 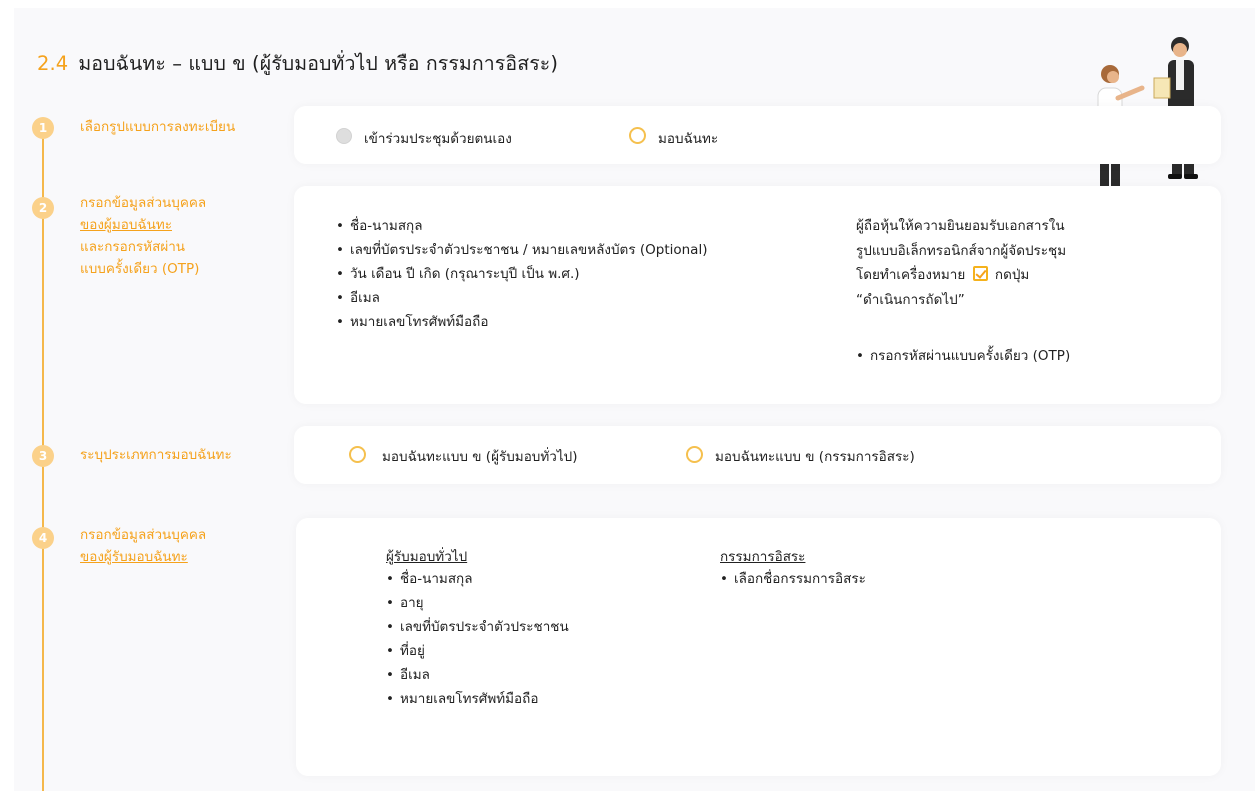 What do you see at coordinates (43, 208) in the screenshot?
I see `step-2-circle: 2` at bounding box center [43, 208].